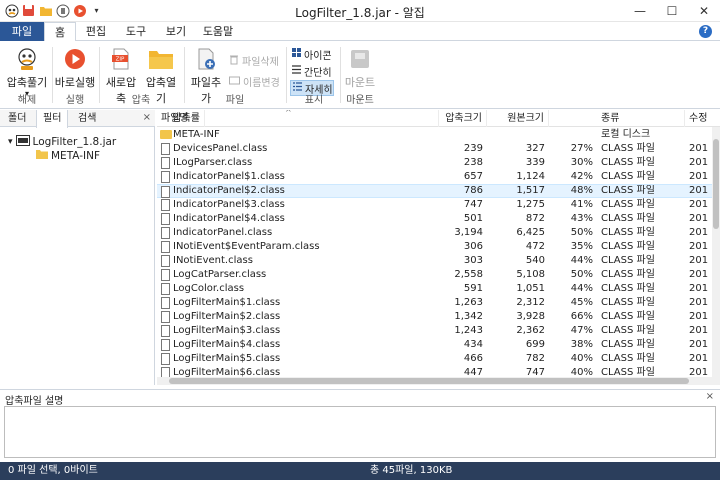 The image size is (720, 480). What do you see at coordinates (22, 31) in the screenshot?
I see `tab-file: 파일` at bounding box center [22, 31].